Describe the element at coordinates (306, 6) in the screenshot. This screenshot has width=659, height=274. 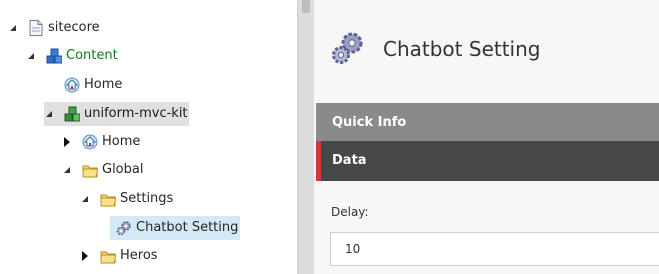
I see `splitter-handle` at that location.